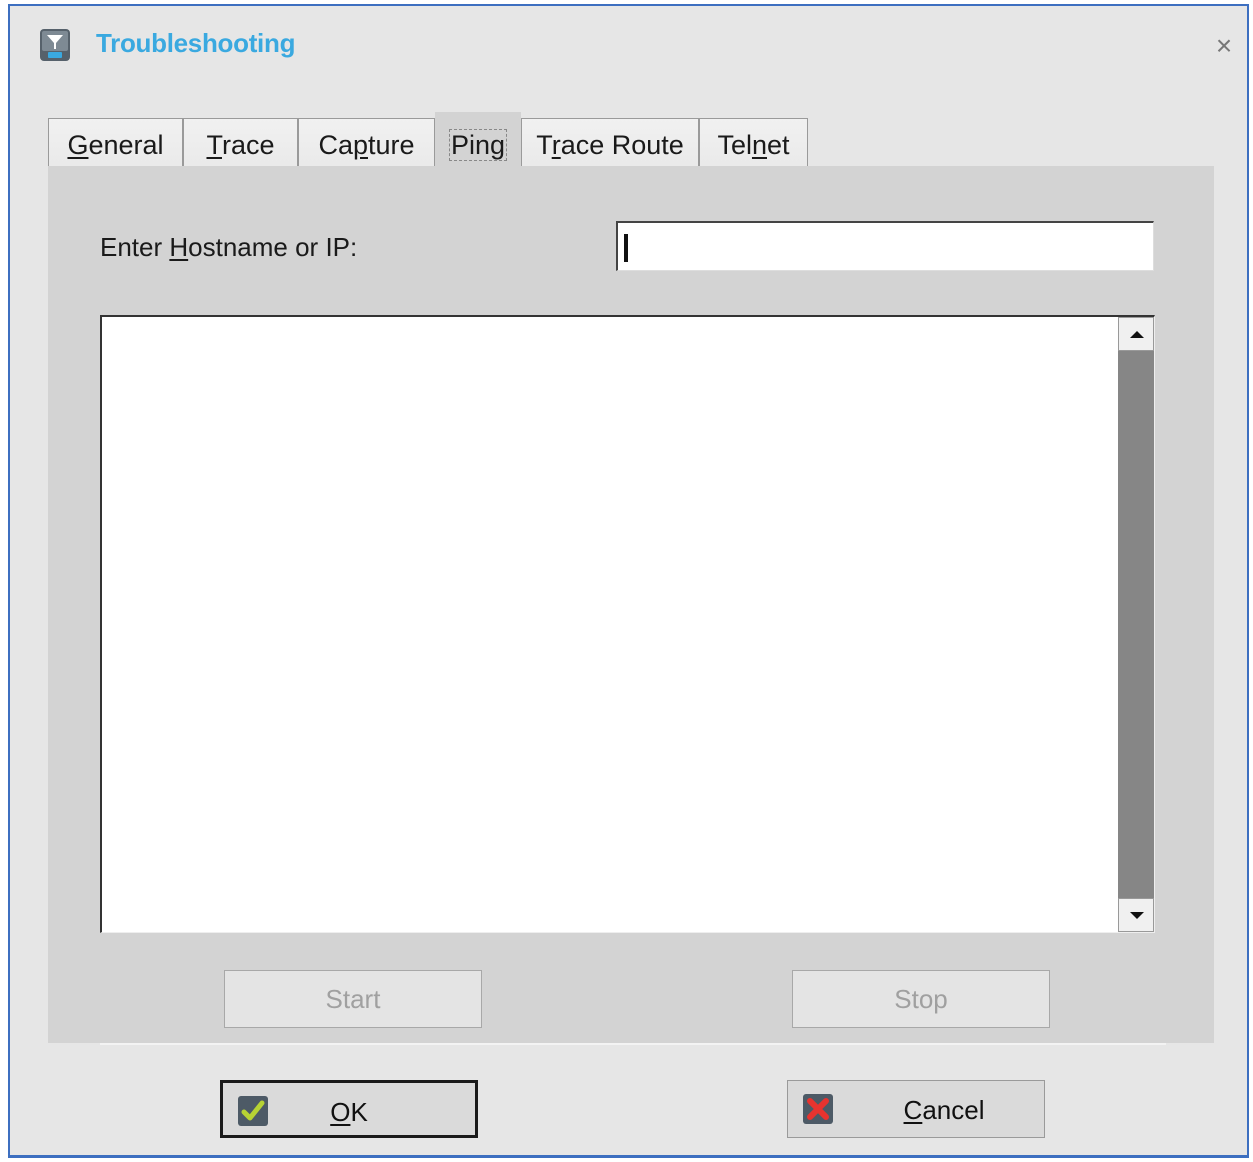 This screenshot has width=1253, height=1162. I want to click on tab-capture-label: Capture, so click(366, 145).